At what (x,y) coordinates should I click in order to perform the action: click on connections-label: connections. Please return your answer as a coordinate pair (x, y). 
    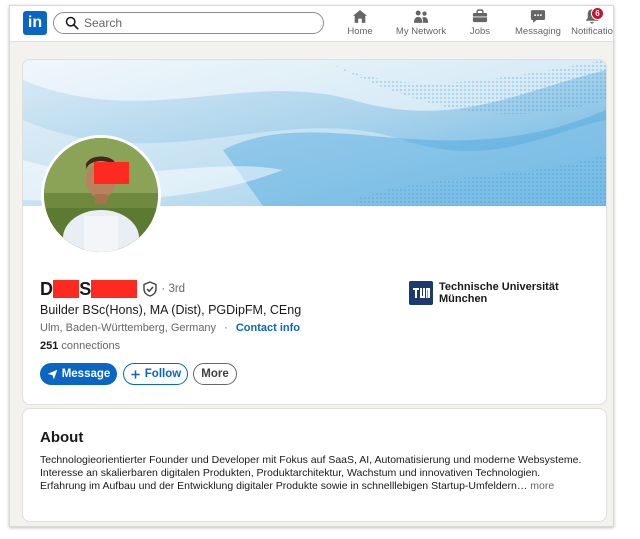
    Looking at the image, I should click on (91, 346).